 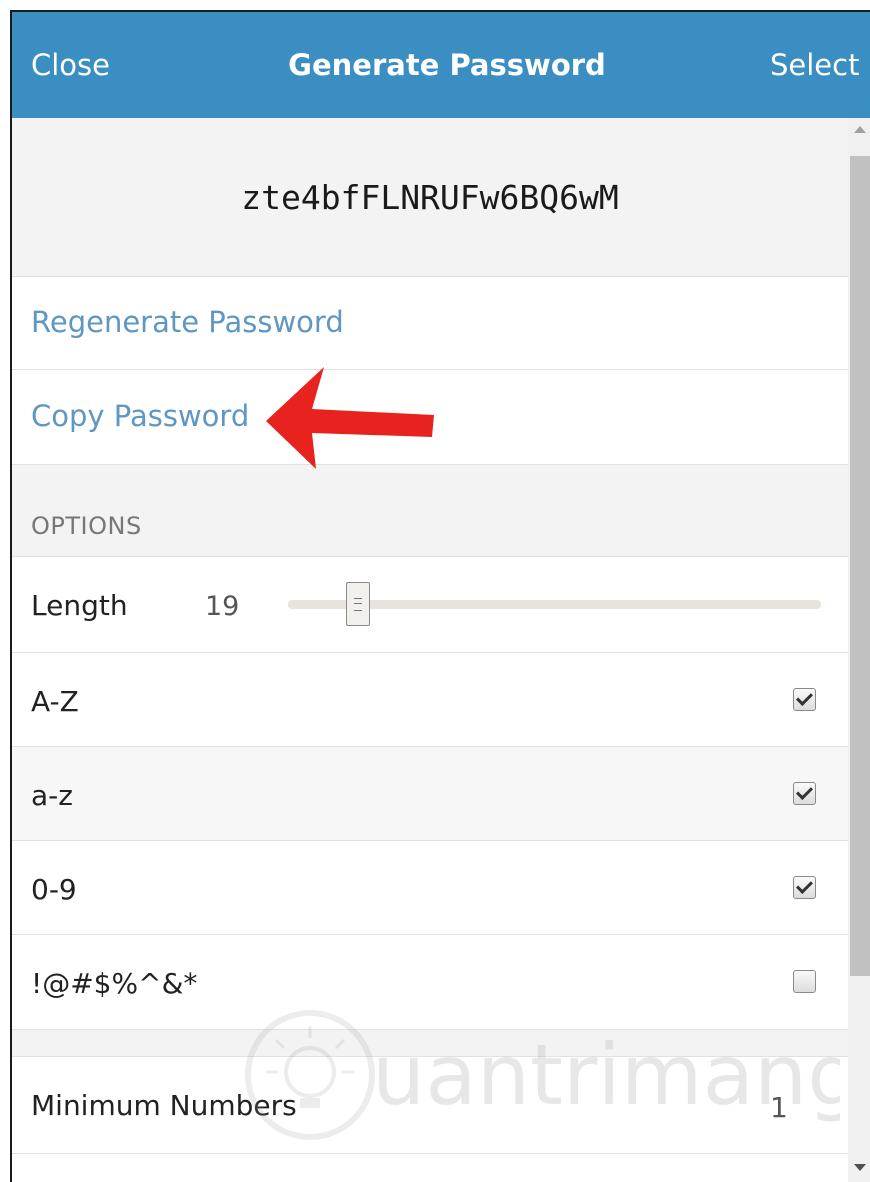 I want to click on symbols-checkbox, so click(x=804, y=981).